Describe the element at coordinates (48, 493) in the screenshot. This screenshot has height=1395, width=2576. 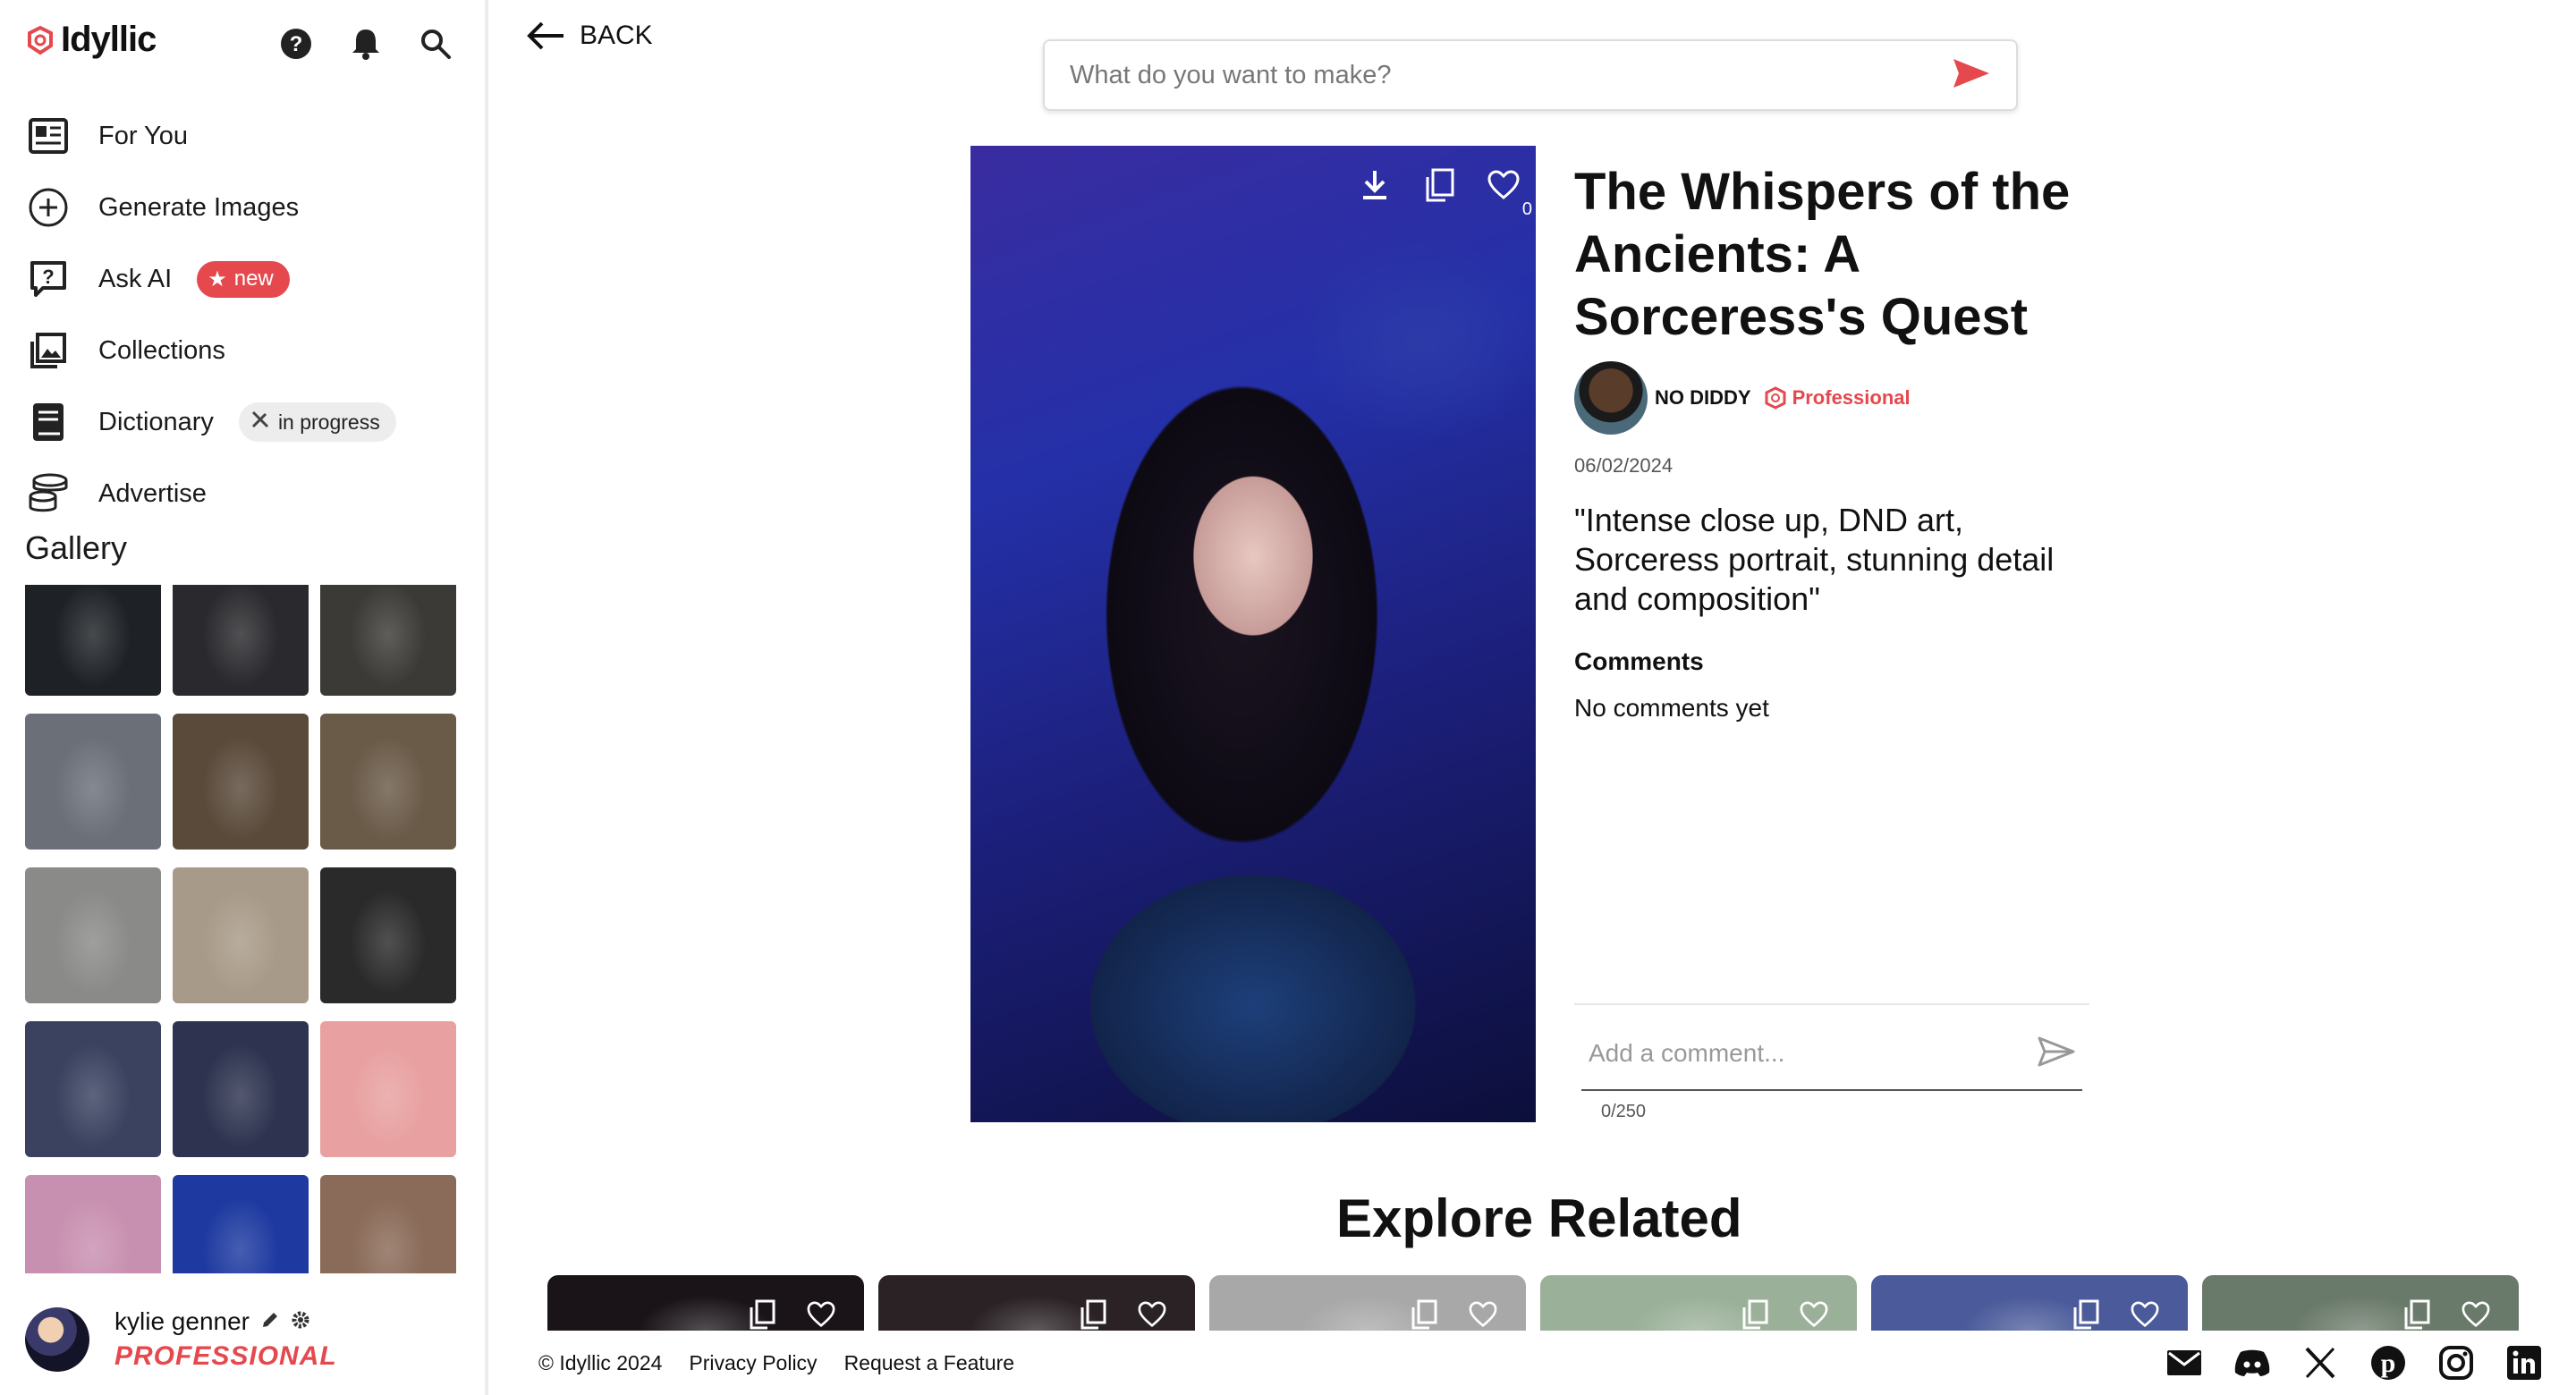
I see `coins-icon` at that location.